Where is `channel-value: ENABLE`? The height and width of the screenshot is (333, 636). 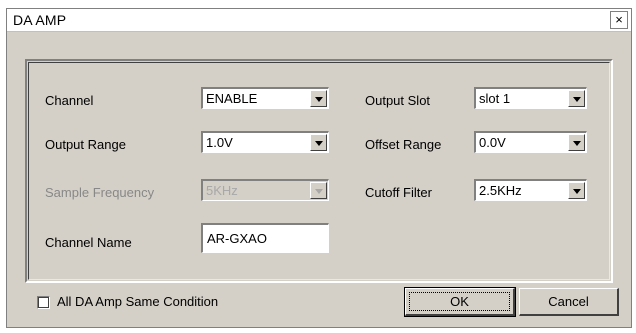 channel-value: ENABLE is located at coordinates (232, 98).